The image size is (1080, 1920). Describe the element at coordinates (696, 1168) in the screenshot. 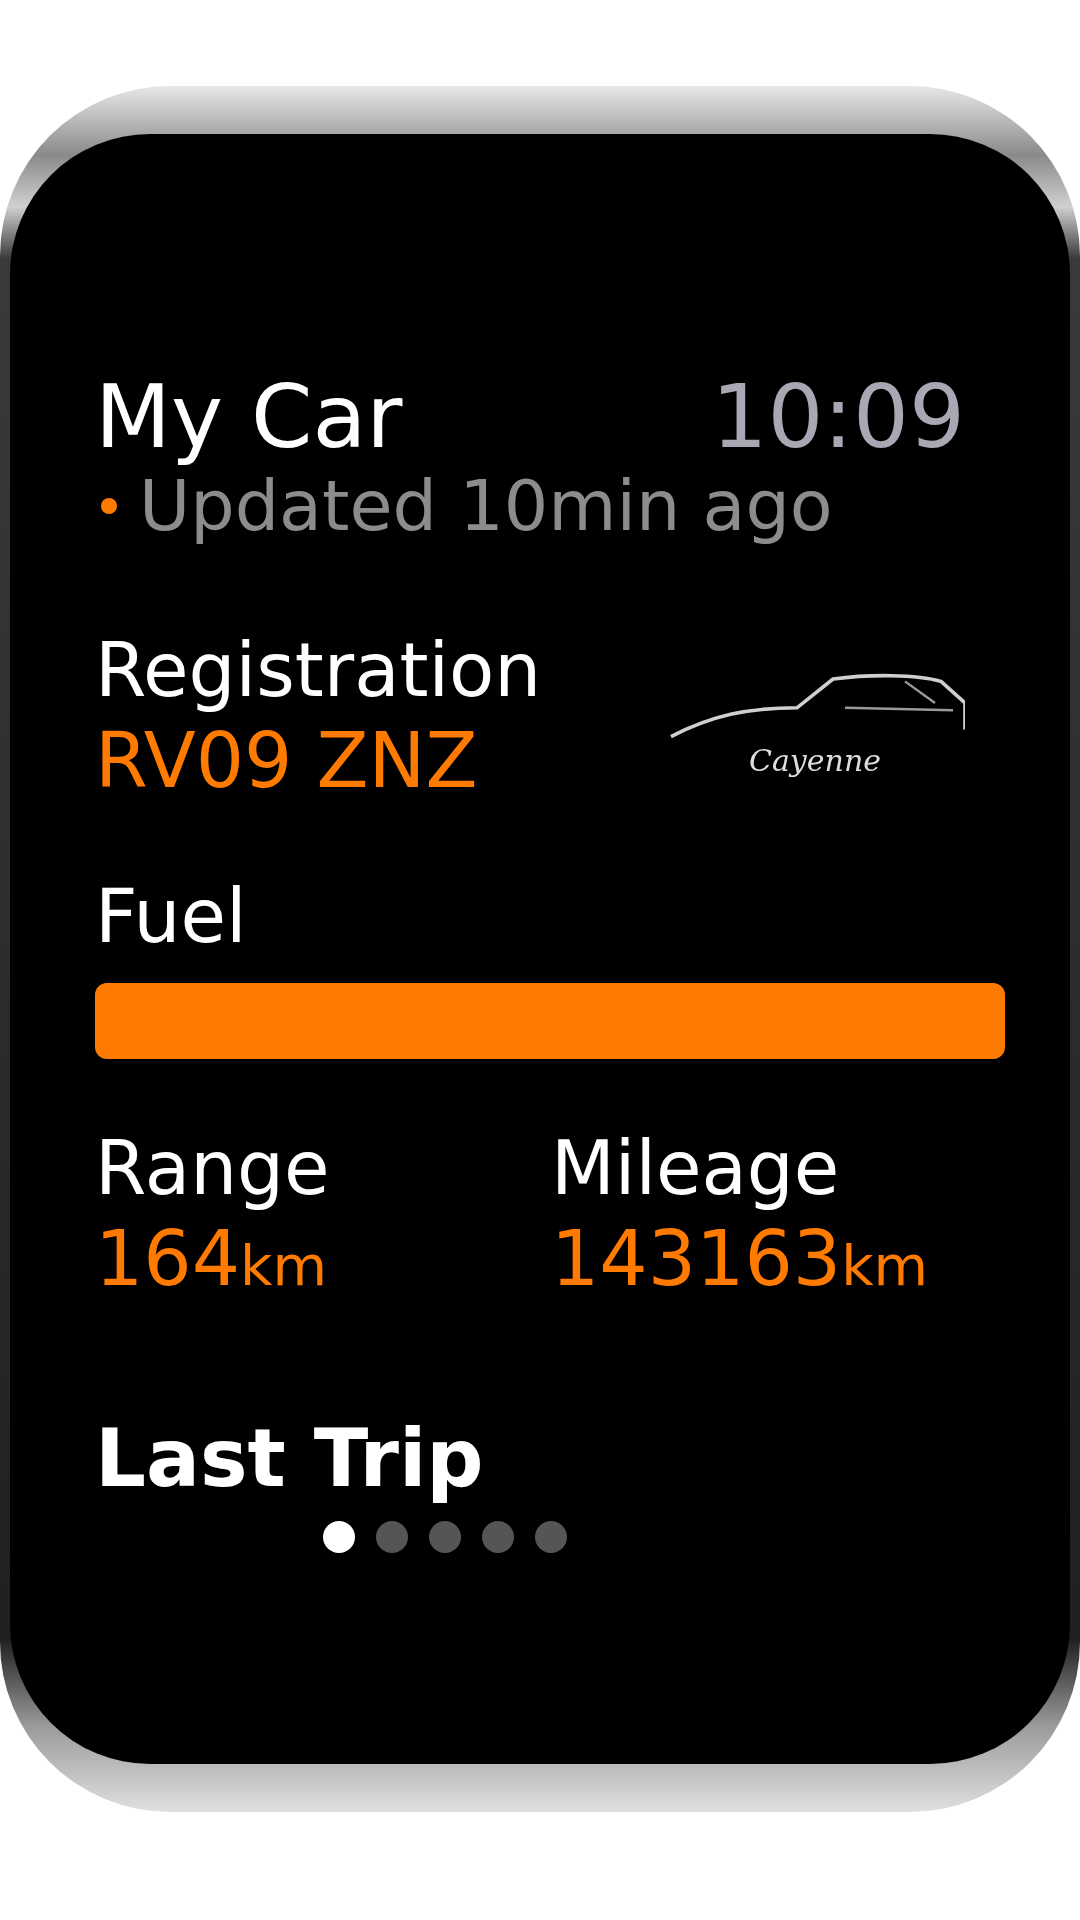

I see `stat-label: Mileage` at that location.